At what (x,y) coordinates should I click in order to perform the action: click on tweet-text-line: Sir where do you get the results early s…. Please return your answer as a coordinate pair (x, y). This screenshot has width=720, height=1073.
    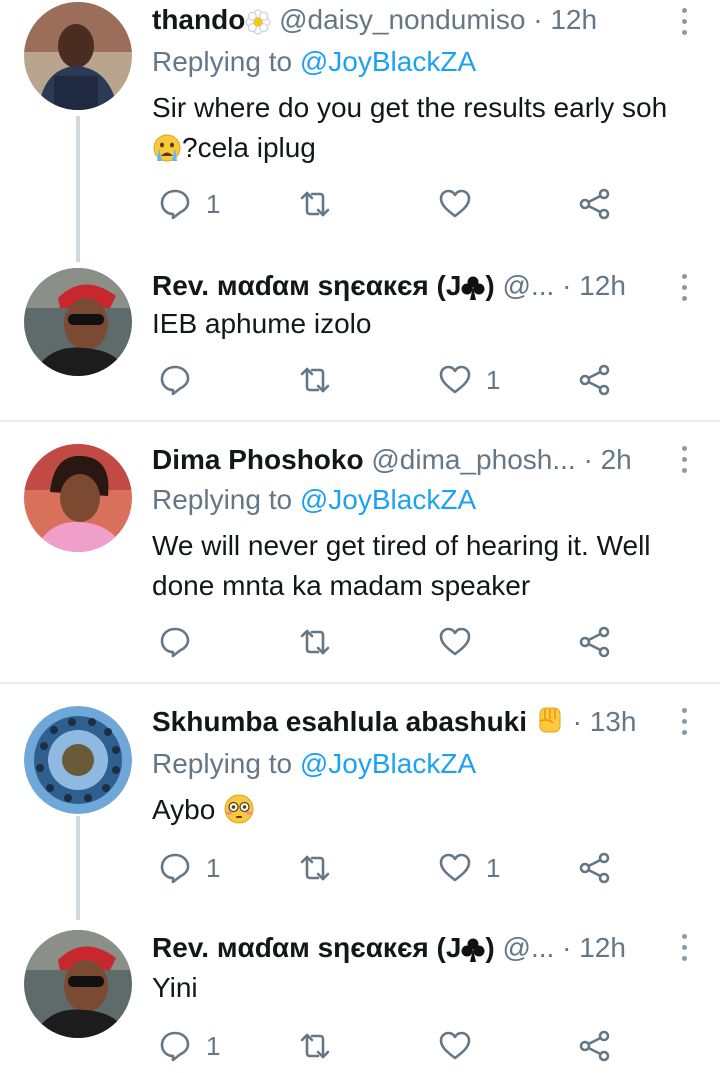
    Looking at the image, I should click on (410, 107).